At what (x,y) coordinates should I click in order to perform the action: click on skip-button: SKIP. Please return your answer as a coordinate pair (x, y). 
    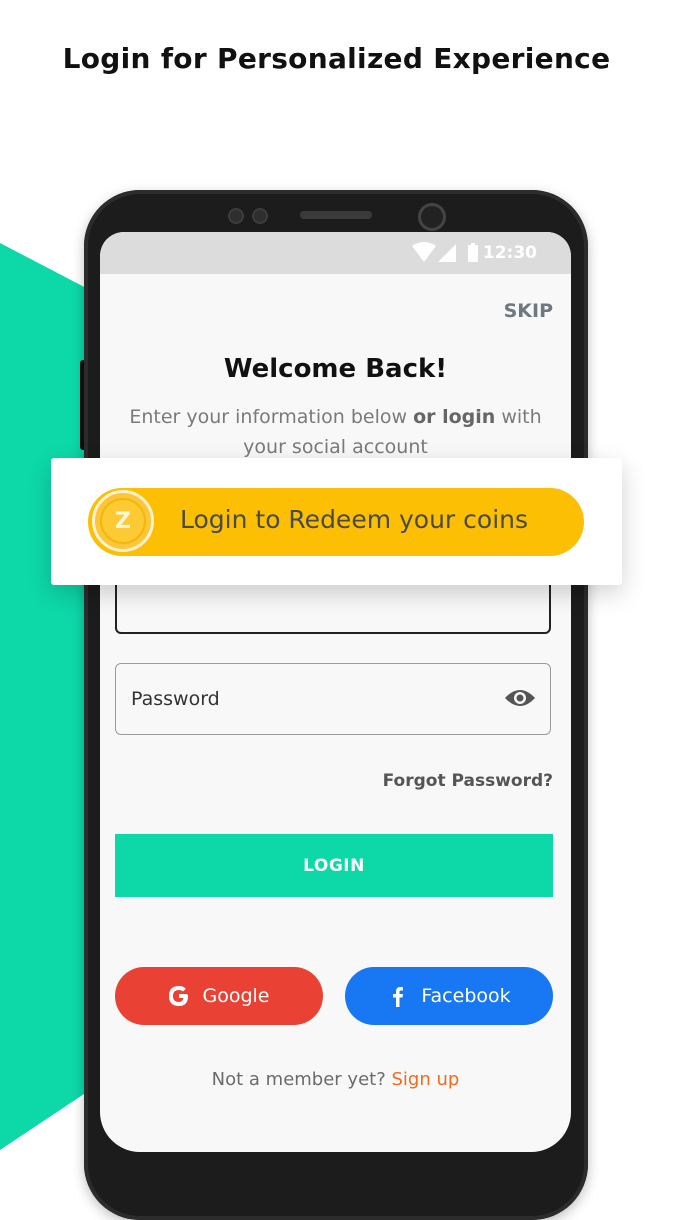
    Looking at the image, I should click on (528, 311).